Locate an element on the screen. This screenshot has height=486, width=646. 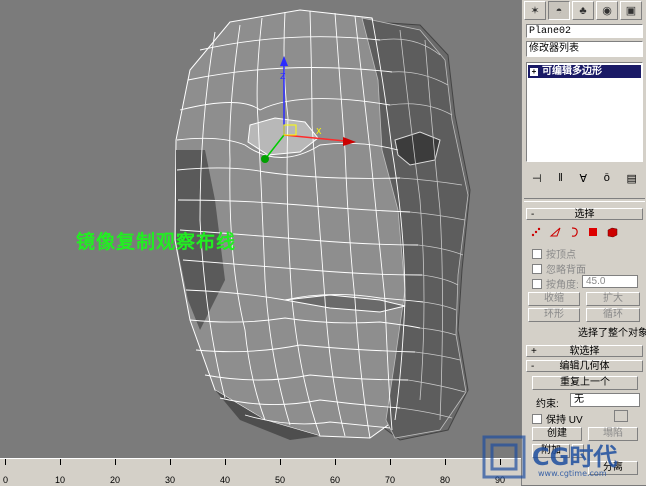
preserve-uv-checkbox: 保持 UV is located at coordinates (557, 418).